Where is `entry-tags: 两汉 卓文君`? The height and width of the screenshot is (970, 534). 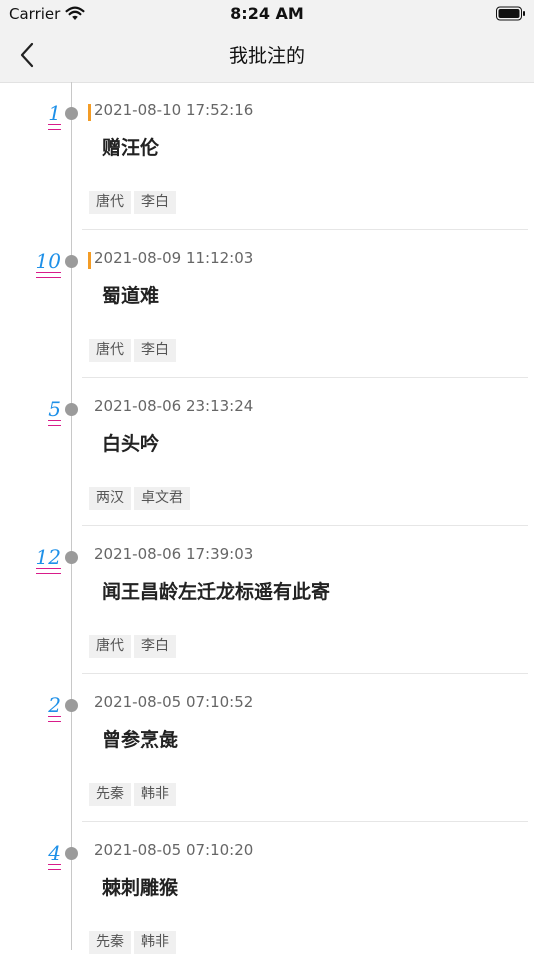
entry-tags: 两汉 卓文君 is located at coordinates (139, 498).